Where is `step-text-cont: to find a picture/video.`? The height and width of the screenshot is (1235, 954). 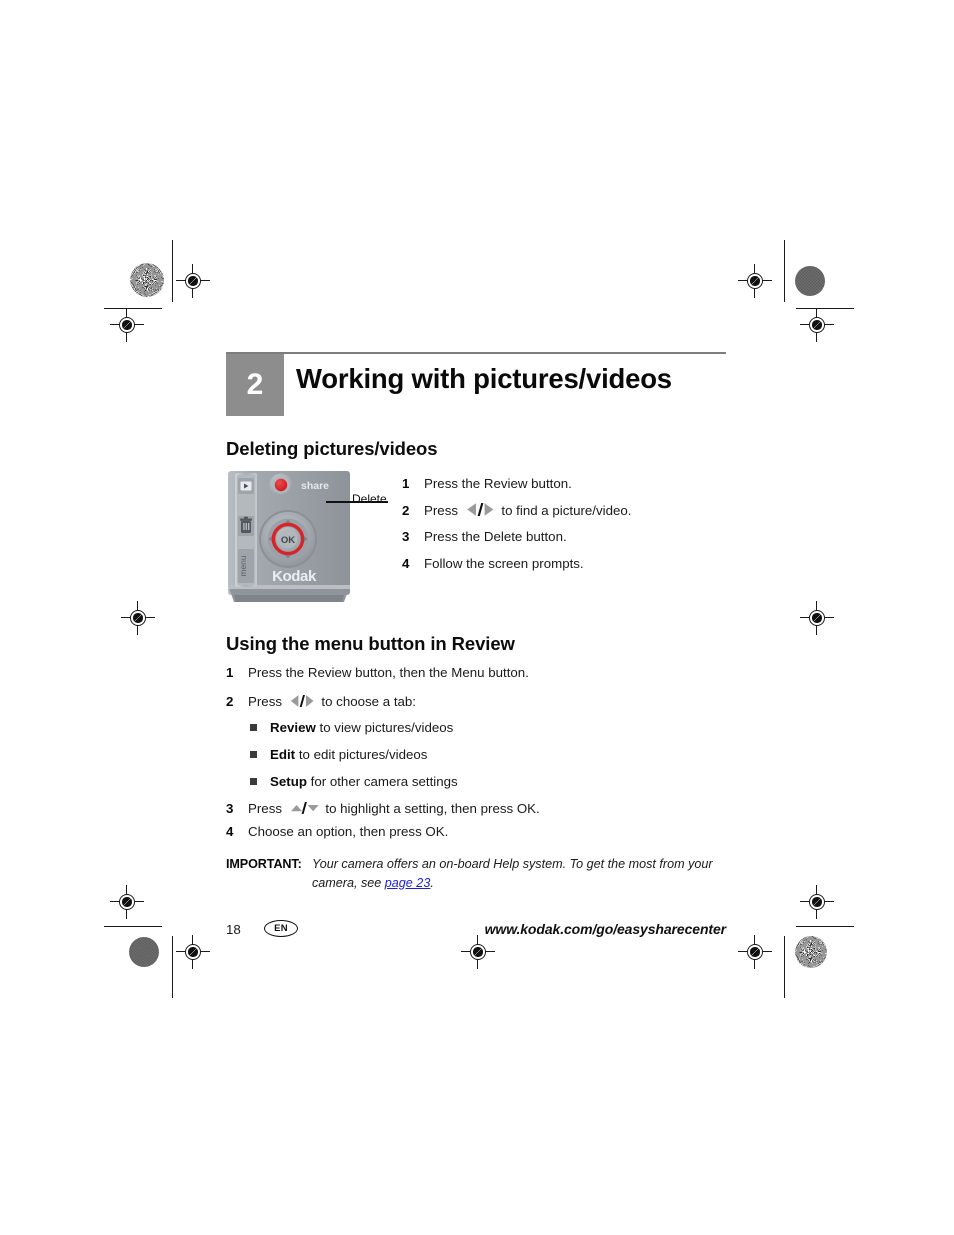
step-text-cont: to find a picture/video. is located at coordinates (564, 510).